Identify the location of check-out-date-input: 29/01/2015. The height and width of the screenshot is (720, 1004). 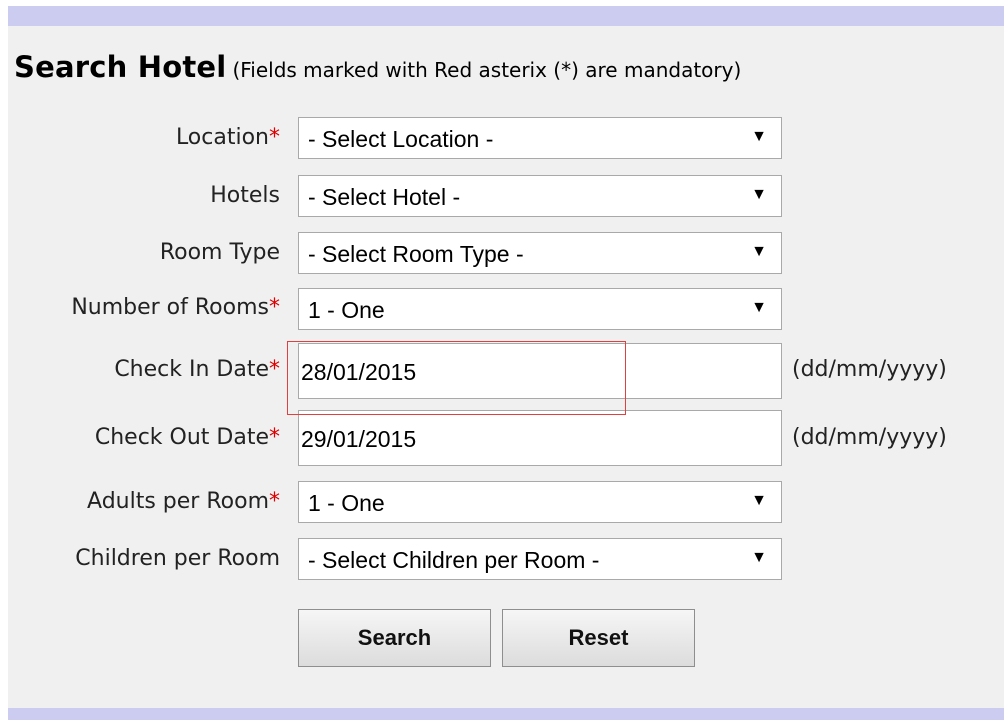
(540, 438).